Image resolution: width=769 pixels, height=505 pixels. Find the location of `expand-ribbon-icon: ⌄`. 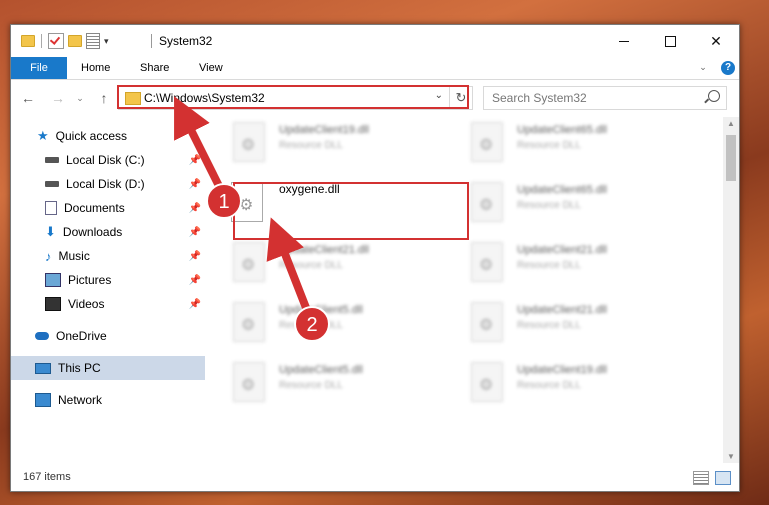

expand-ribbon-icon: ⌄ is located at coordinates (703, 67).